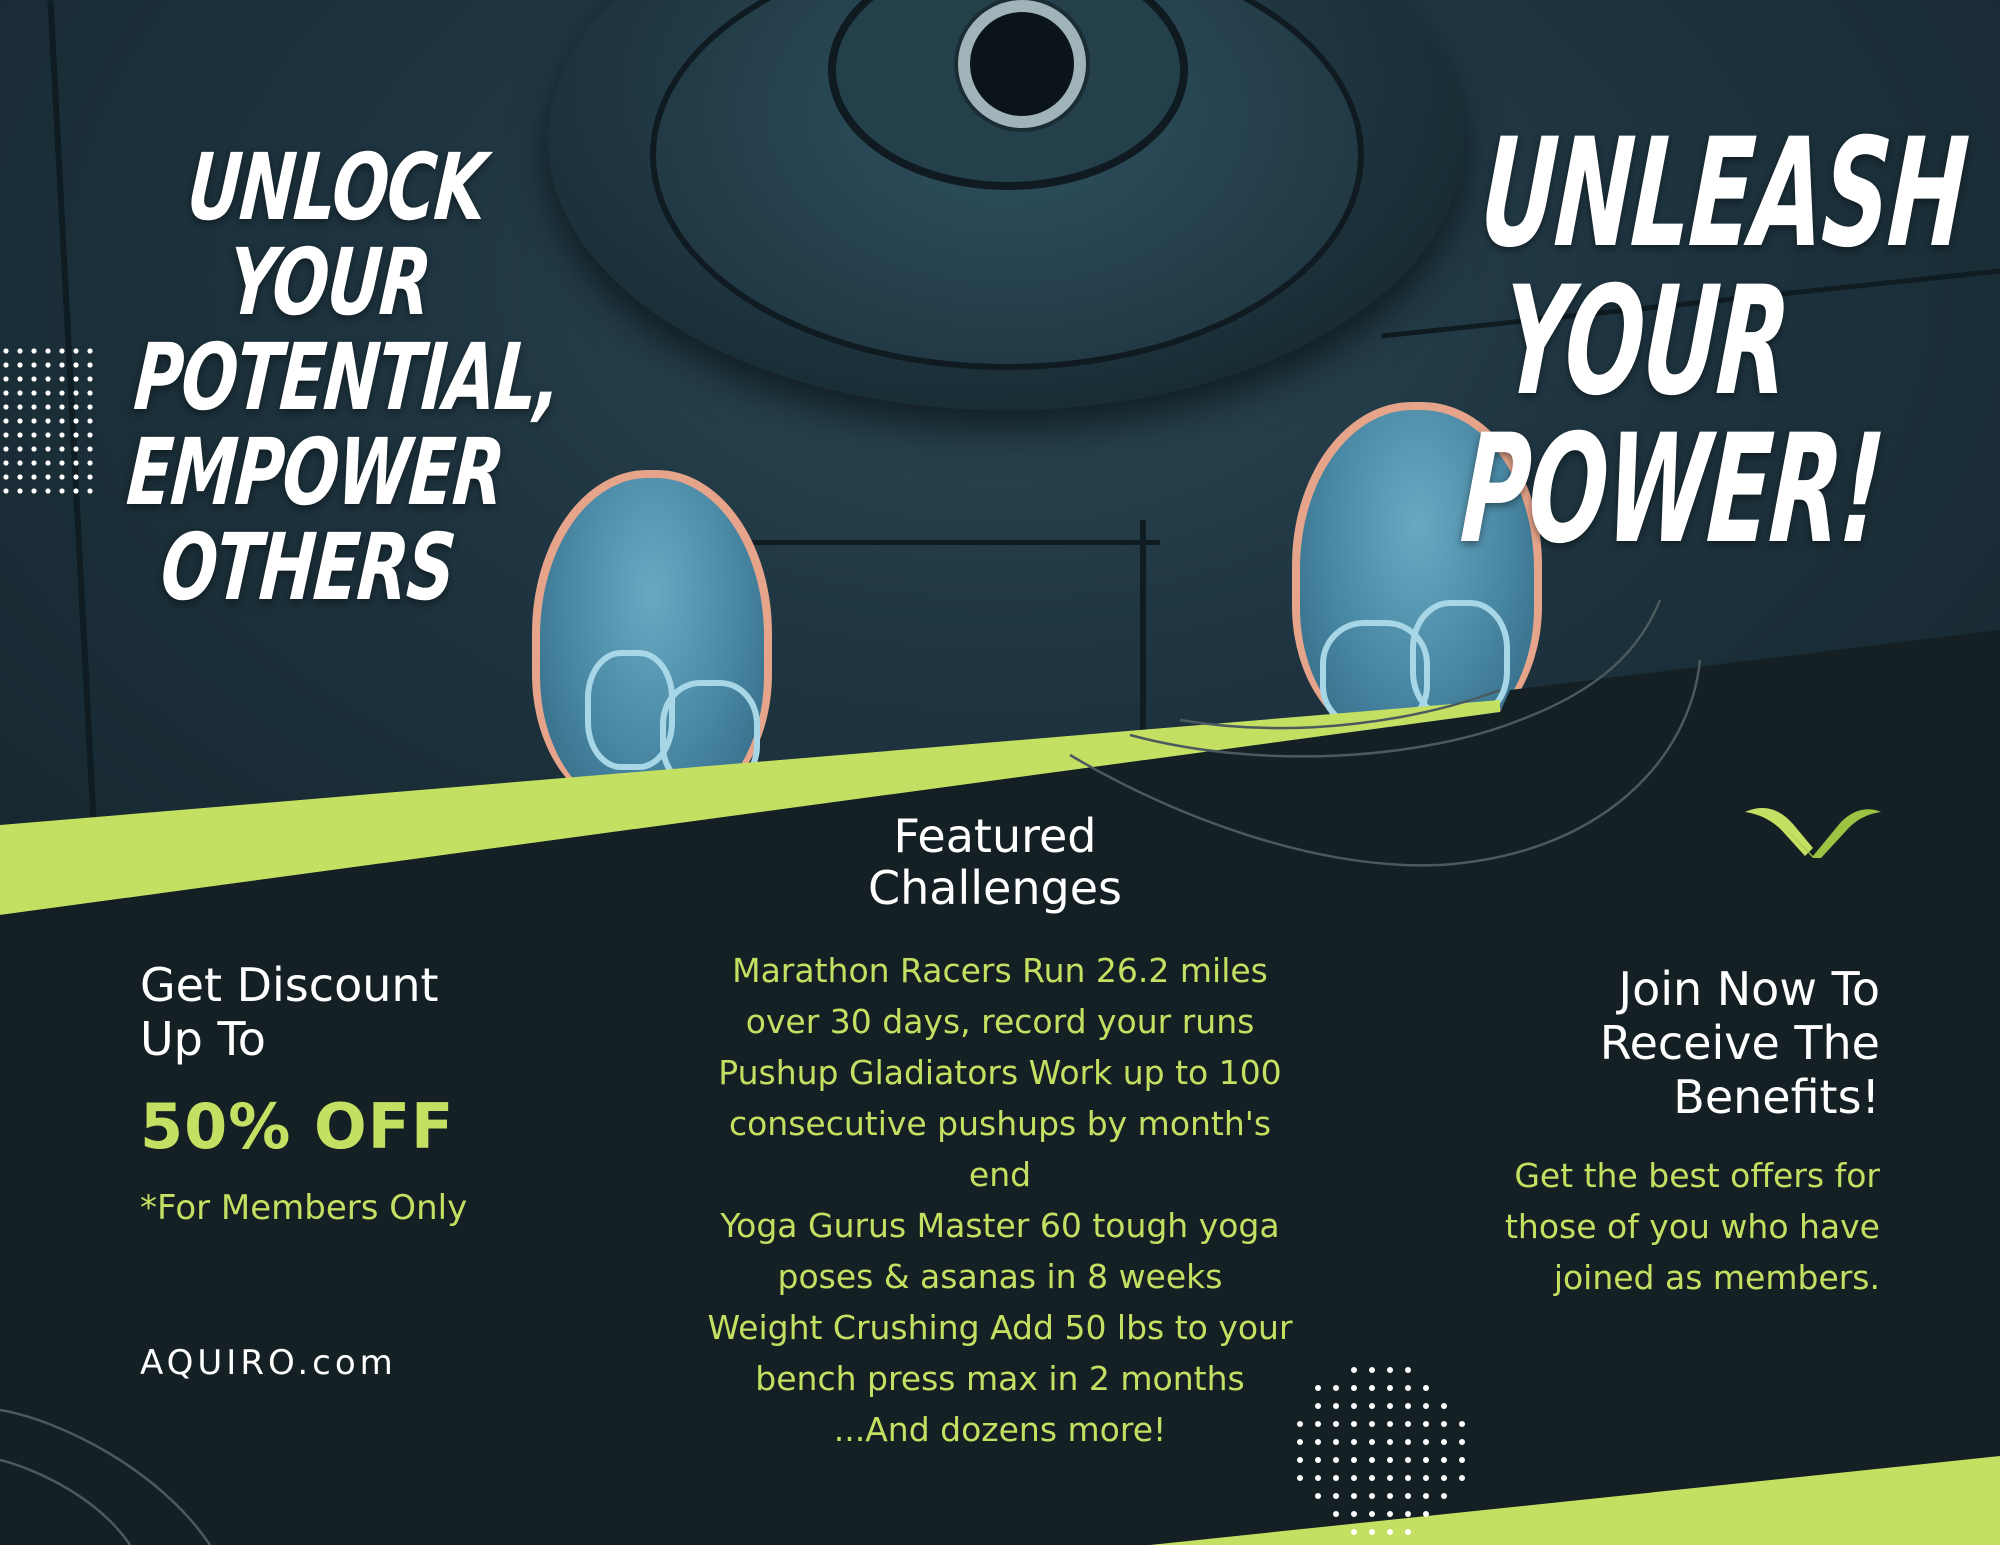  What do you see at coordinates (336, 187) in the screenshot?
I see `headline-left-line: UNLOCK` at bounding box center [336, 187].